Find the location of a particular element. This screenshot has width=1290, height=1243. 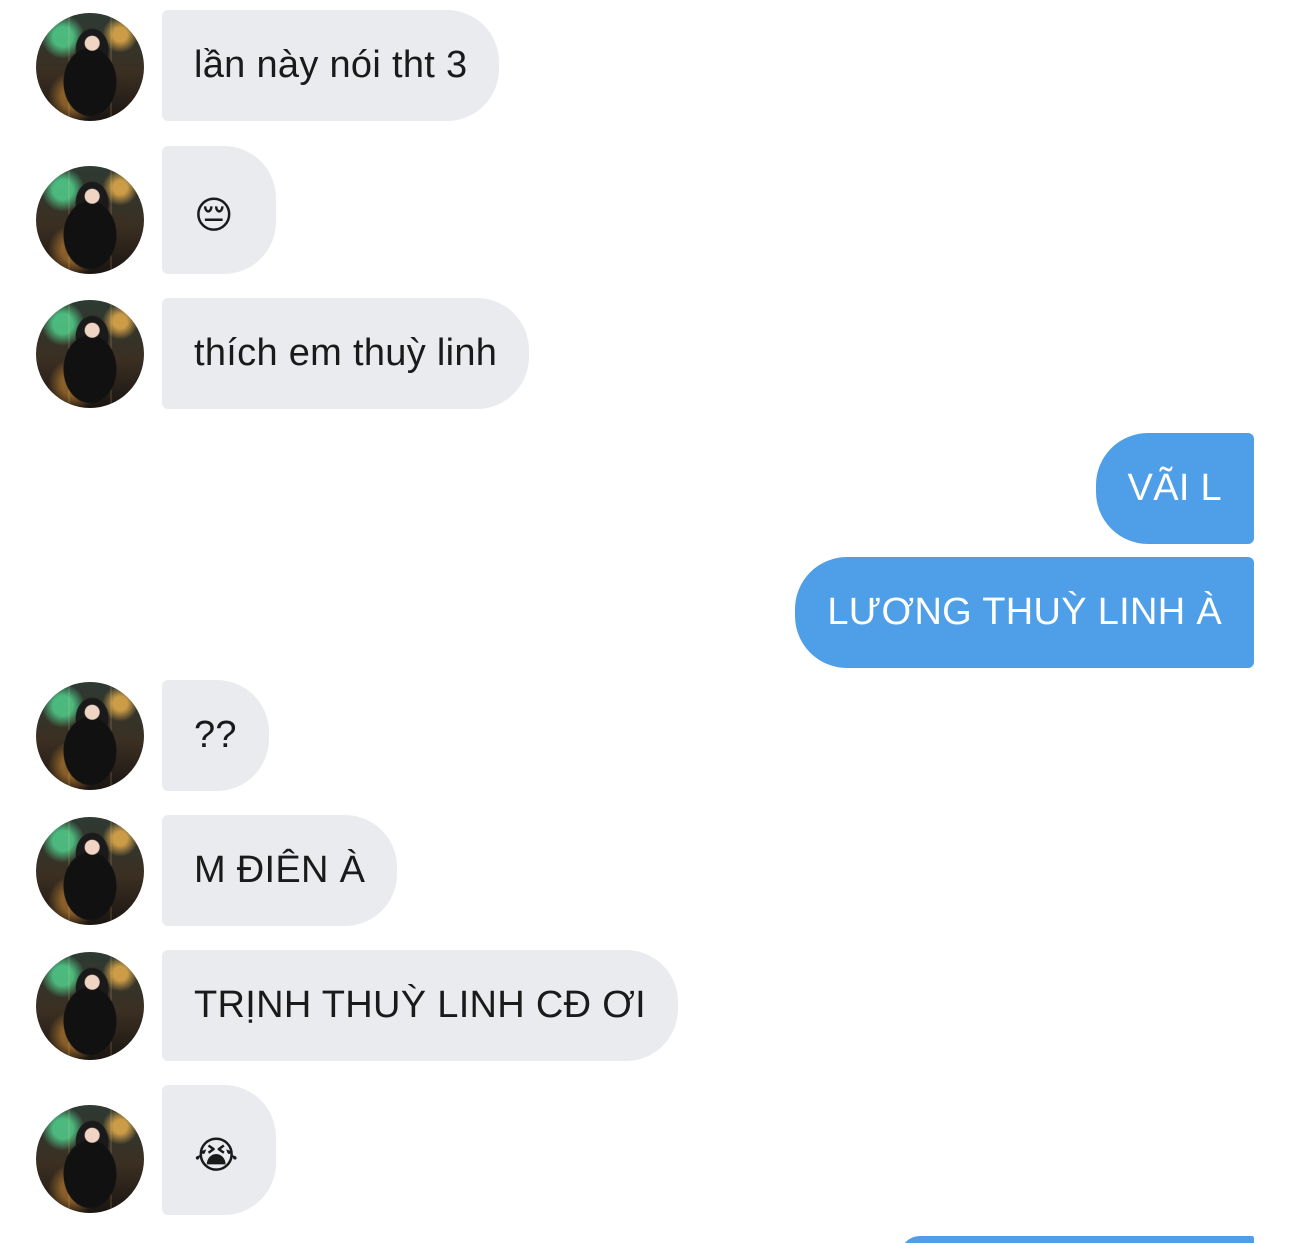

incoming-message: 😭 is located at coordinates (645, 1150).